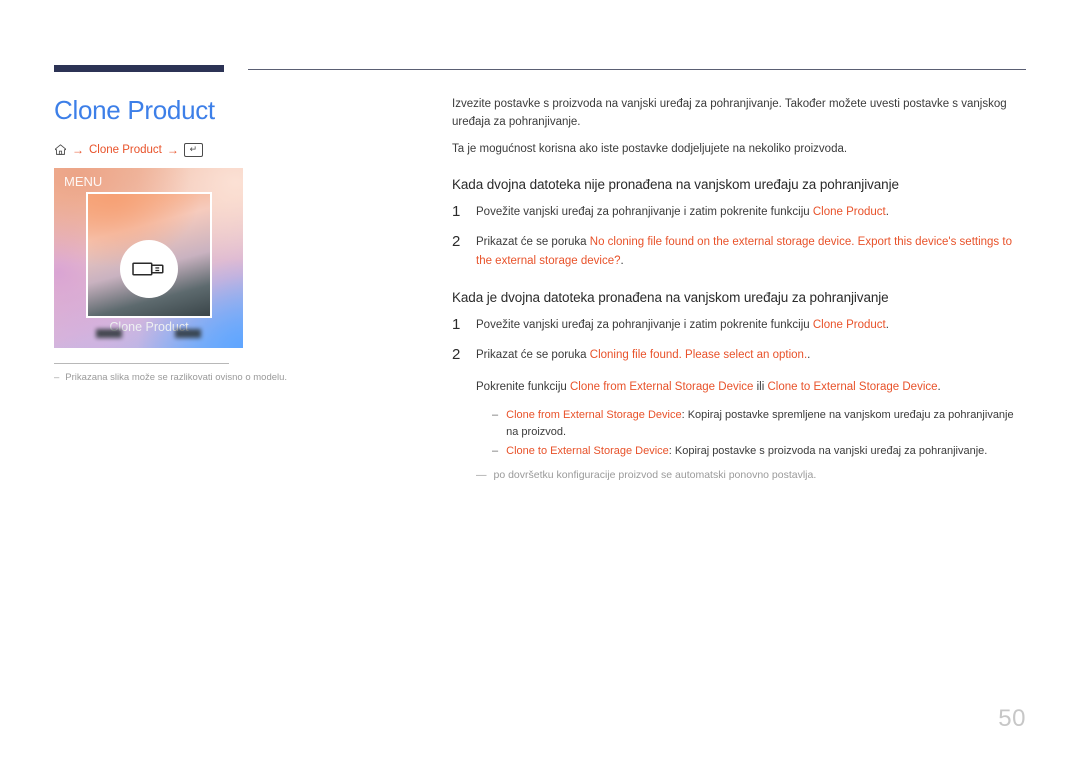 This screenshot has width=1080, height=763. What do you see at coordinates (172, 149) in the screenshot?
I see `breadcrumb-arrow-2: →` at bounding box center [172, 149].